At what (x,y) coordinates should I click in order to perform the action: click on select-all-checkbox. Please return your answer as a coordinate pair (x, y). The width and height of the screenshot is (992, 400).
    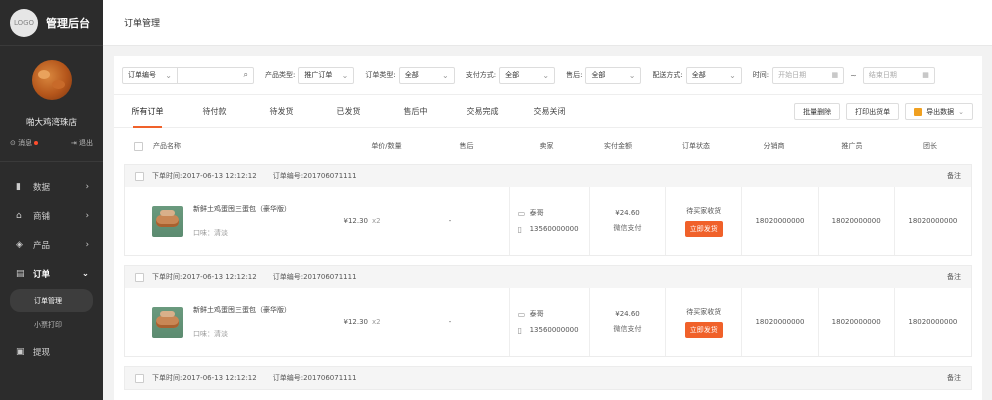
    Looking at the image, I should click on (138, 146).